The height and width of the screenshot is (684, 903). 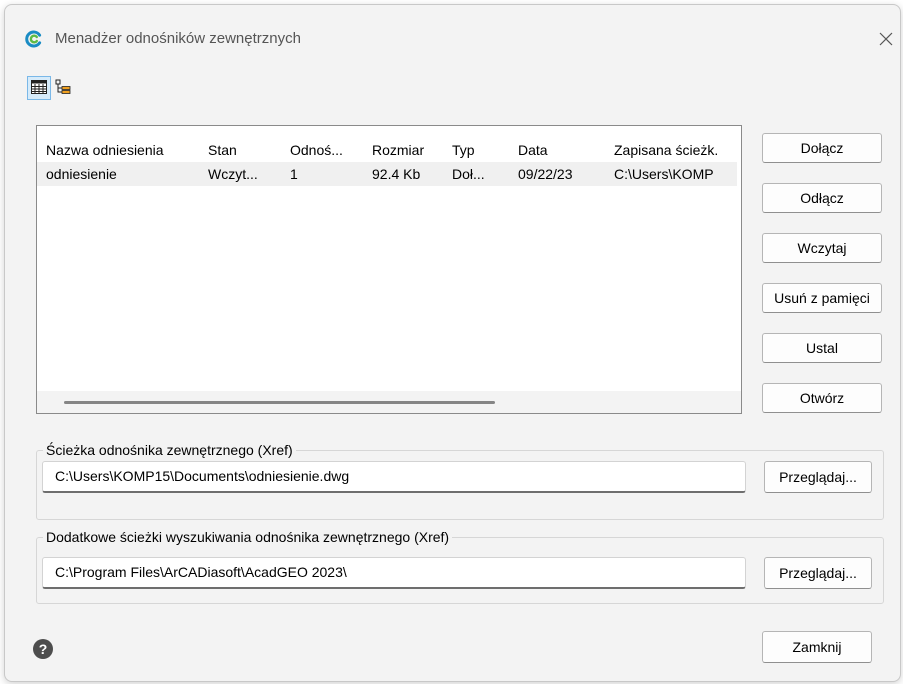 I want to click on app-logo-icon, so click(x=34, y=39).